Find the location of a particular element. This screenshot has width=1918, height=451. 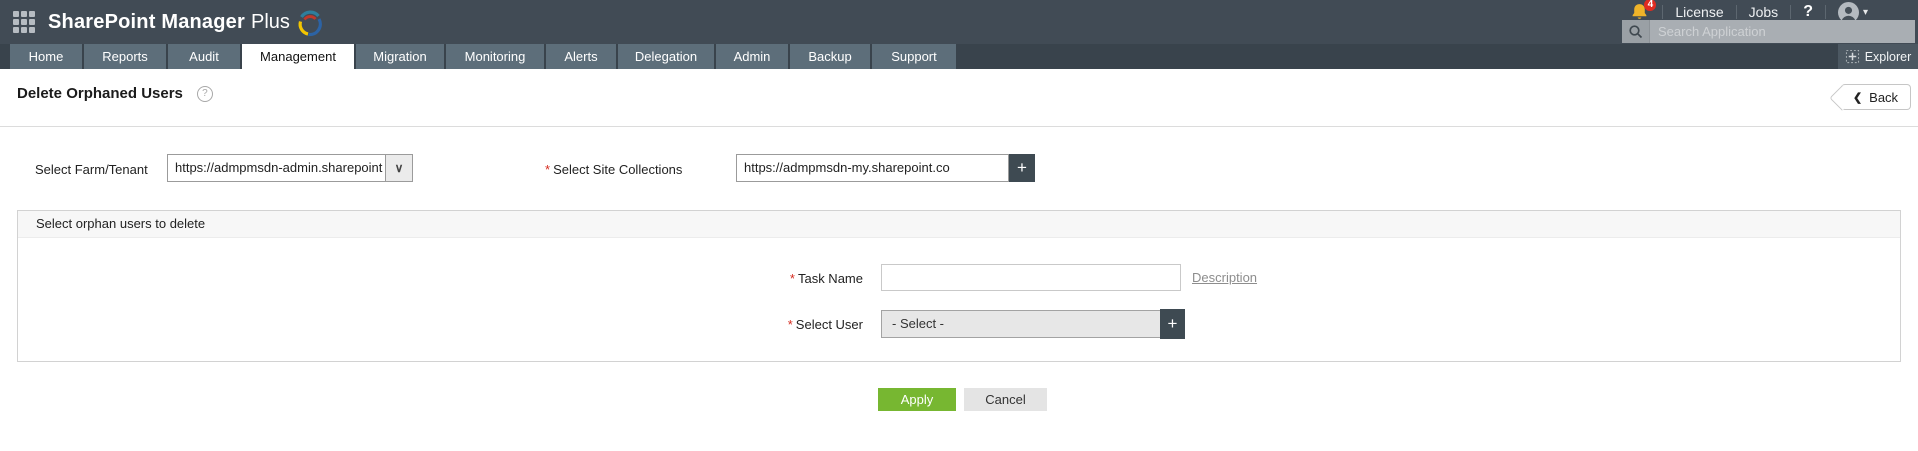

logo-swoosh-icon is located at coordinates (310, 23).